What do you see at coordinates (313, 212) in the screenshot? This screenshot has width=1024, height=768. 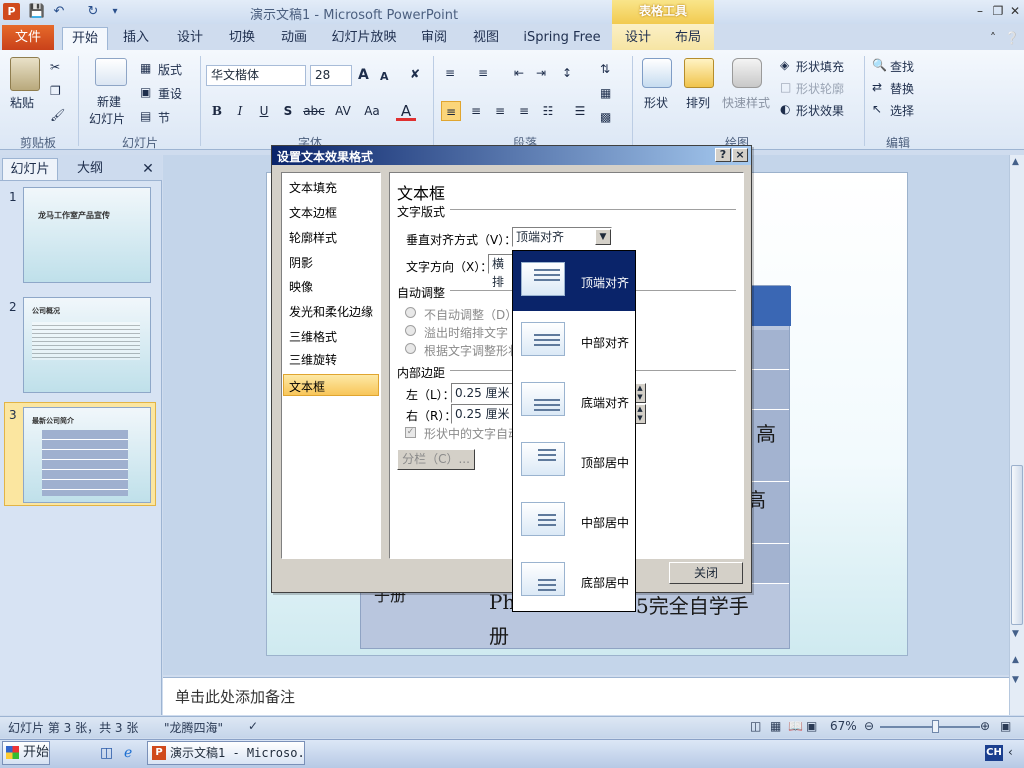 I see `category-text-outline: 文本边框` at bounding box center [313, 212].